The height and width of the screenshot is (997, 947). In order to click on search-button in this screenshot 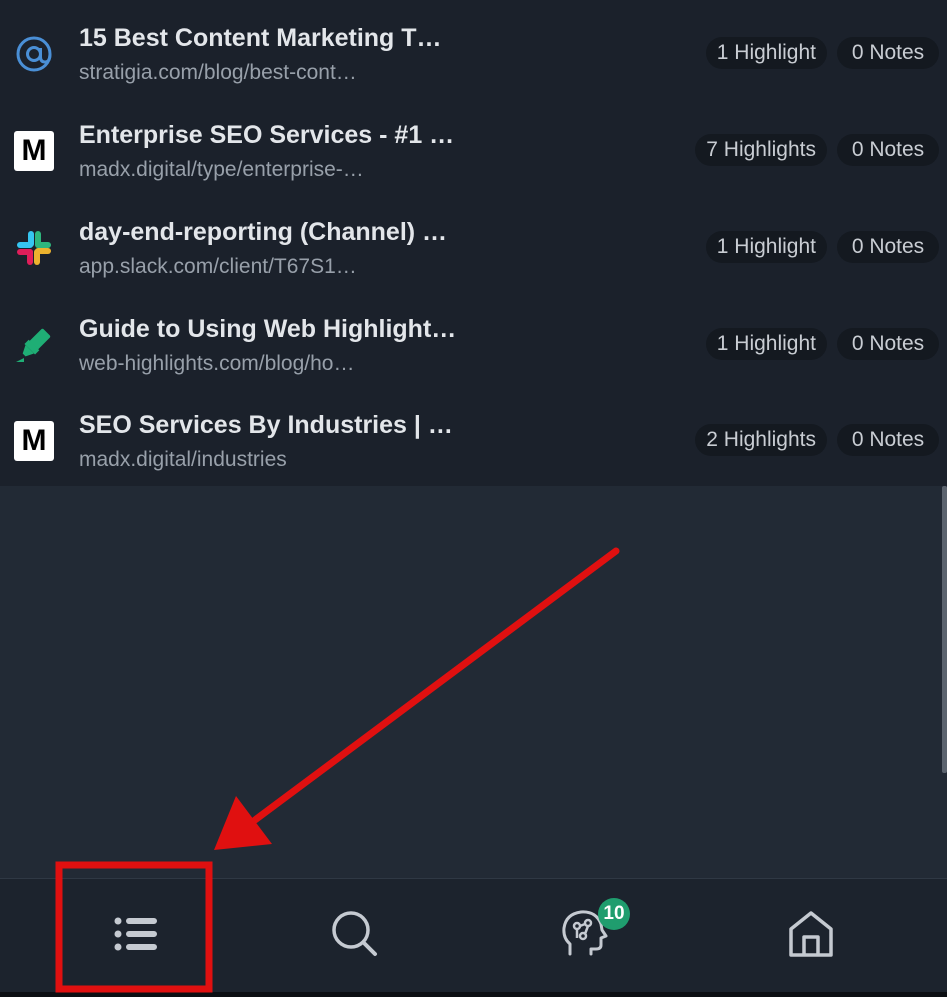, I will do `click(355, 934)`.